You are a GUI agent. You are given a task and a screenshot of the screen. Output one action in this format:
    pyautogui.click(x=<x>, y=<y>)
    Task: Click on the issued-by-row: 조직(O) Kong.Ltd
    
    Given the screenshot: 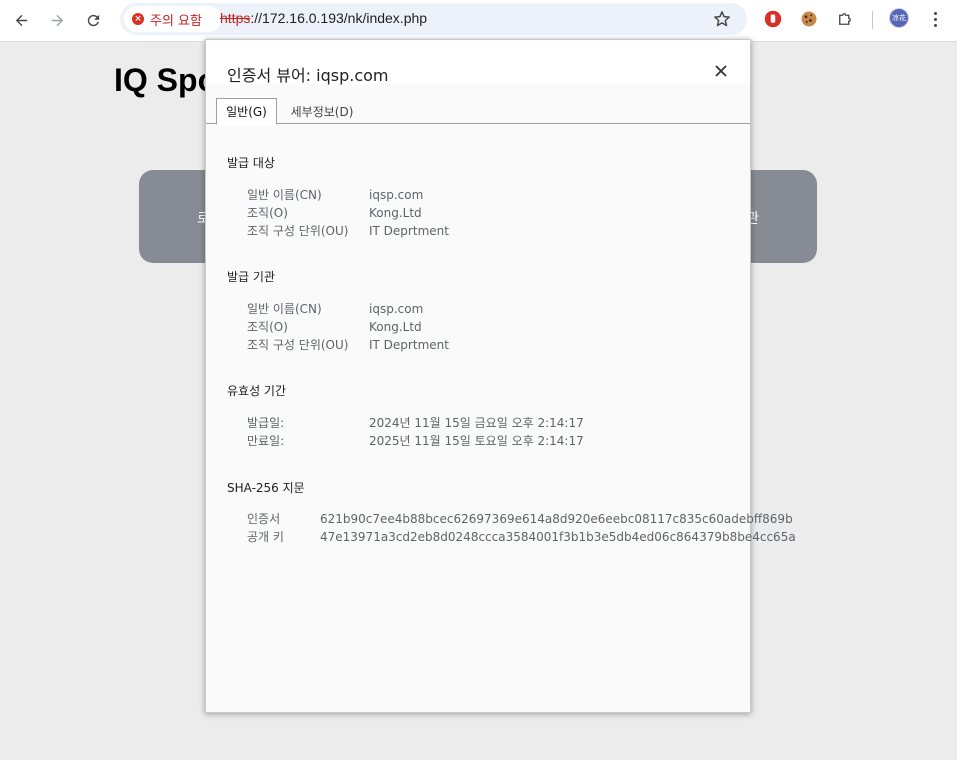 What is the action you would take?
    pyautogui.click(x=334, y=326)
    